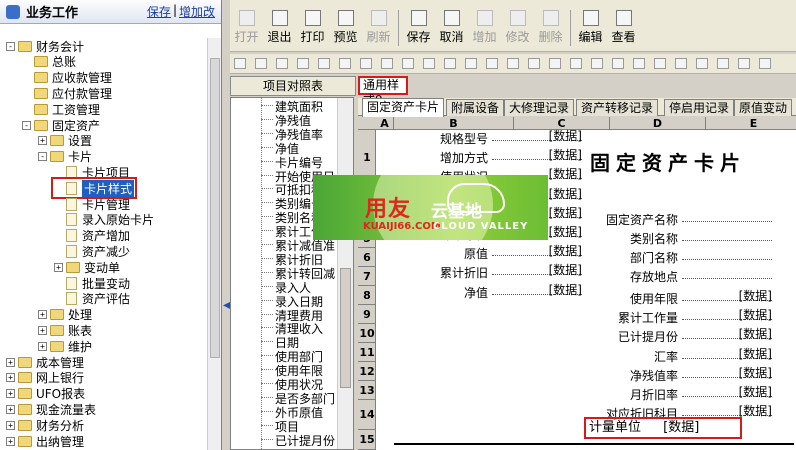 The image size is (796, 450). I want to click on row-header: 8, so click(367, 295).